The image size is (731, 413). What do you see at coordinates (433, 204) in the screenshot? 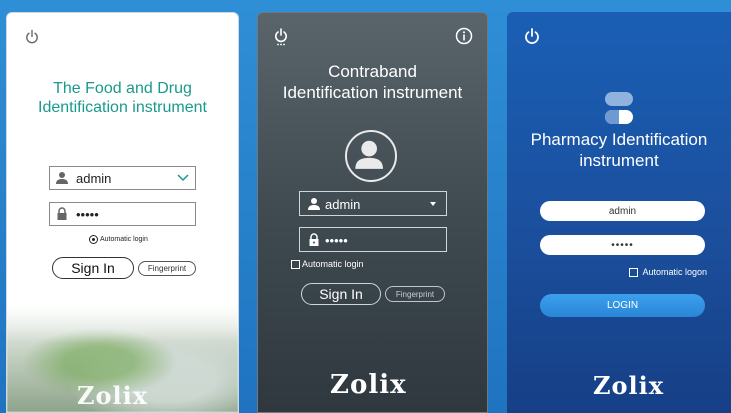
I see `dropdown-caret-icon` at bounding box center [433, 204].